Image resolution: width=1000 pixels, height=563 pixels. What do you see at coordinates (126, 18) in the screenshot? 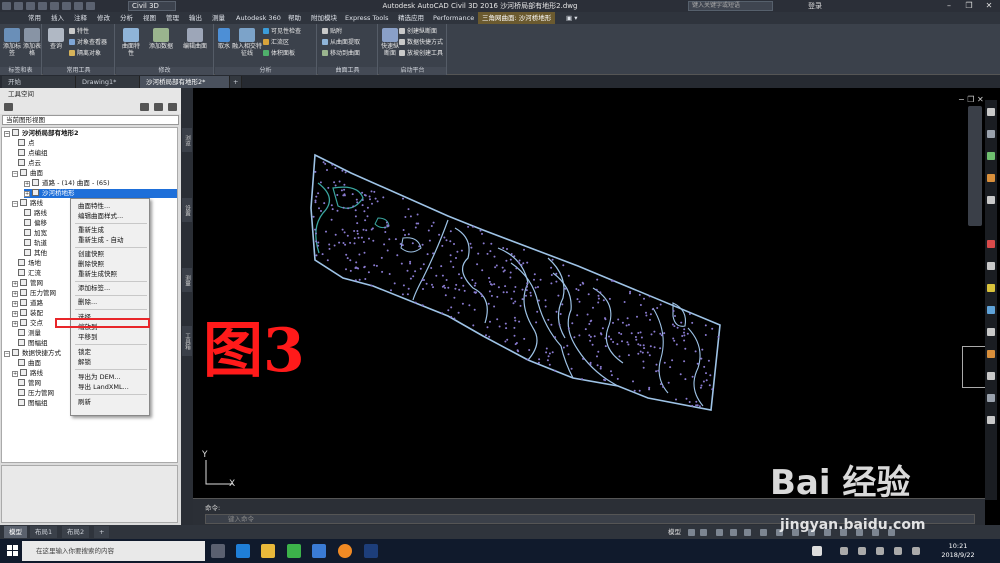
I see `tab-analyze: 分析` at bounding box center [126, 18].